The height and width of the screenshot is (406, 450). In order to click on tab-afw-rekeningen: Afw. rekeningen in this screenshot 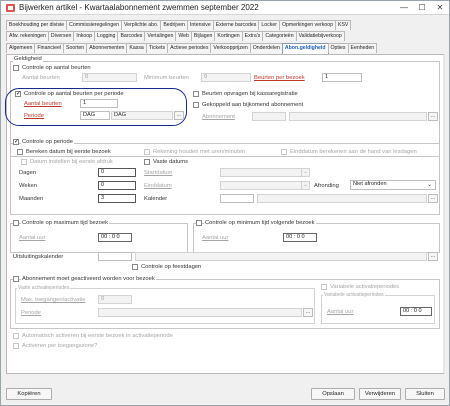, I will do `click(27, 36)`.